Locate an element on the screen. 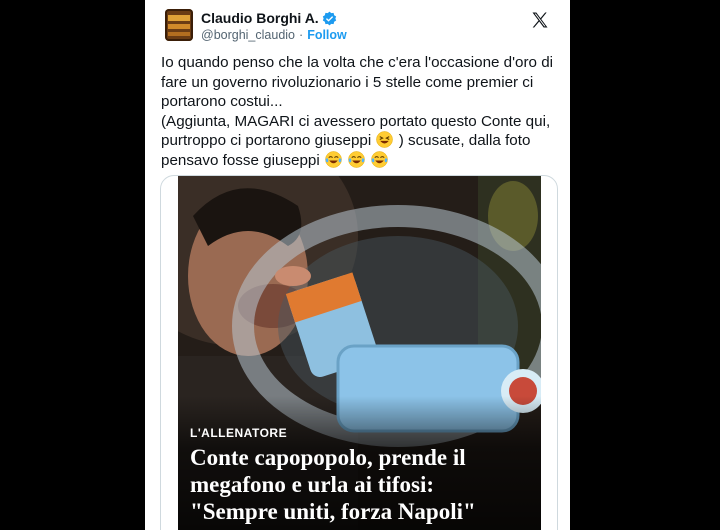  grinning-squinting-face-emoji is located at coordinates (385, 139).